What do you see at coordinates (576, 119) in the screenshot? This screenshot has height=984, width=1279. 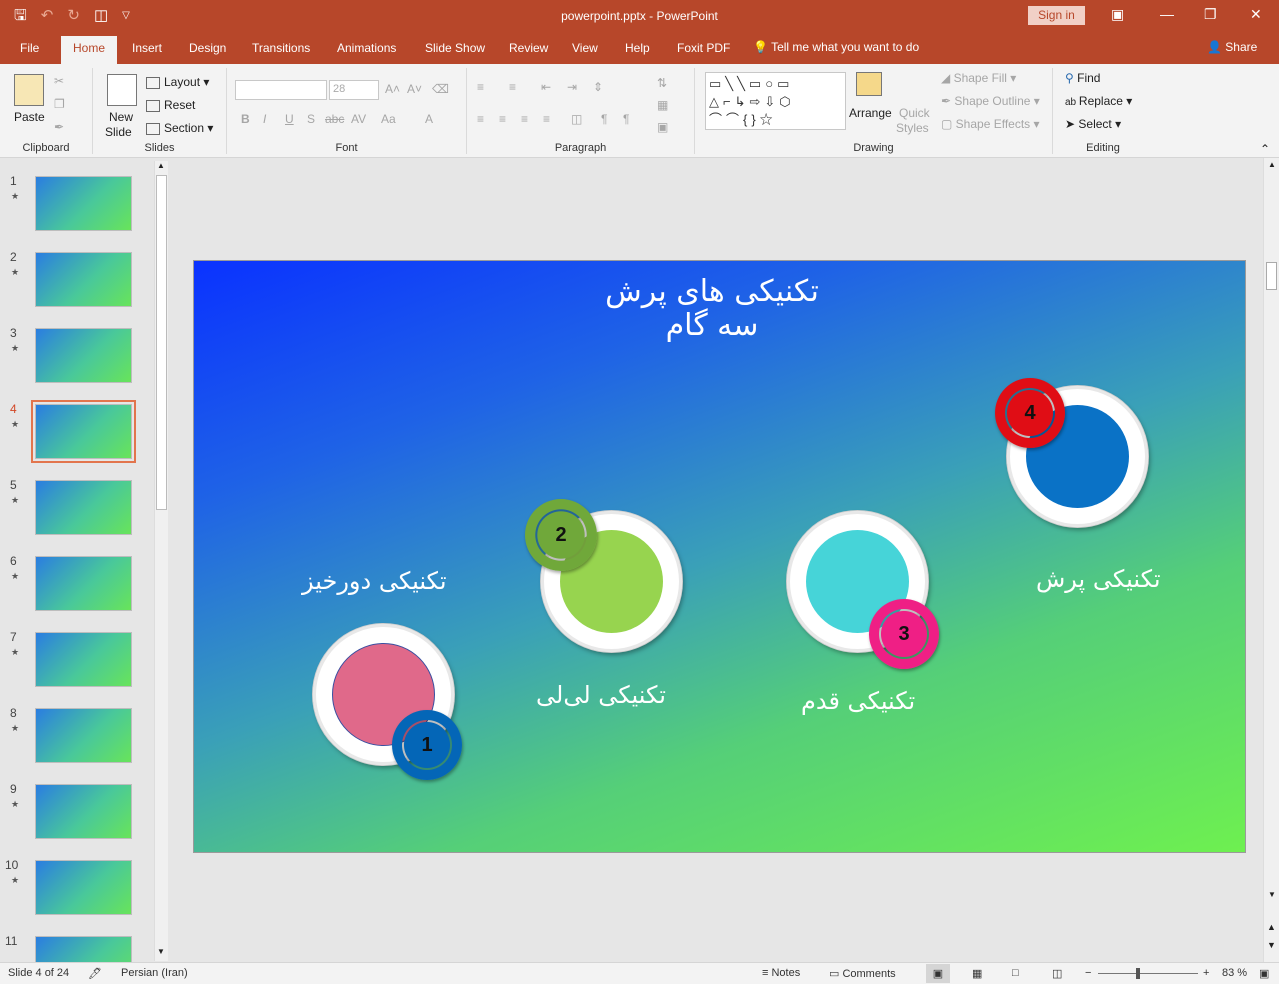 I see `columns-icon: ◫` at bounding box center [576, 119].